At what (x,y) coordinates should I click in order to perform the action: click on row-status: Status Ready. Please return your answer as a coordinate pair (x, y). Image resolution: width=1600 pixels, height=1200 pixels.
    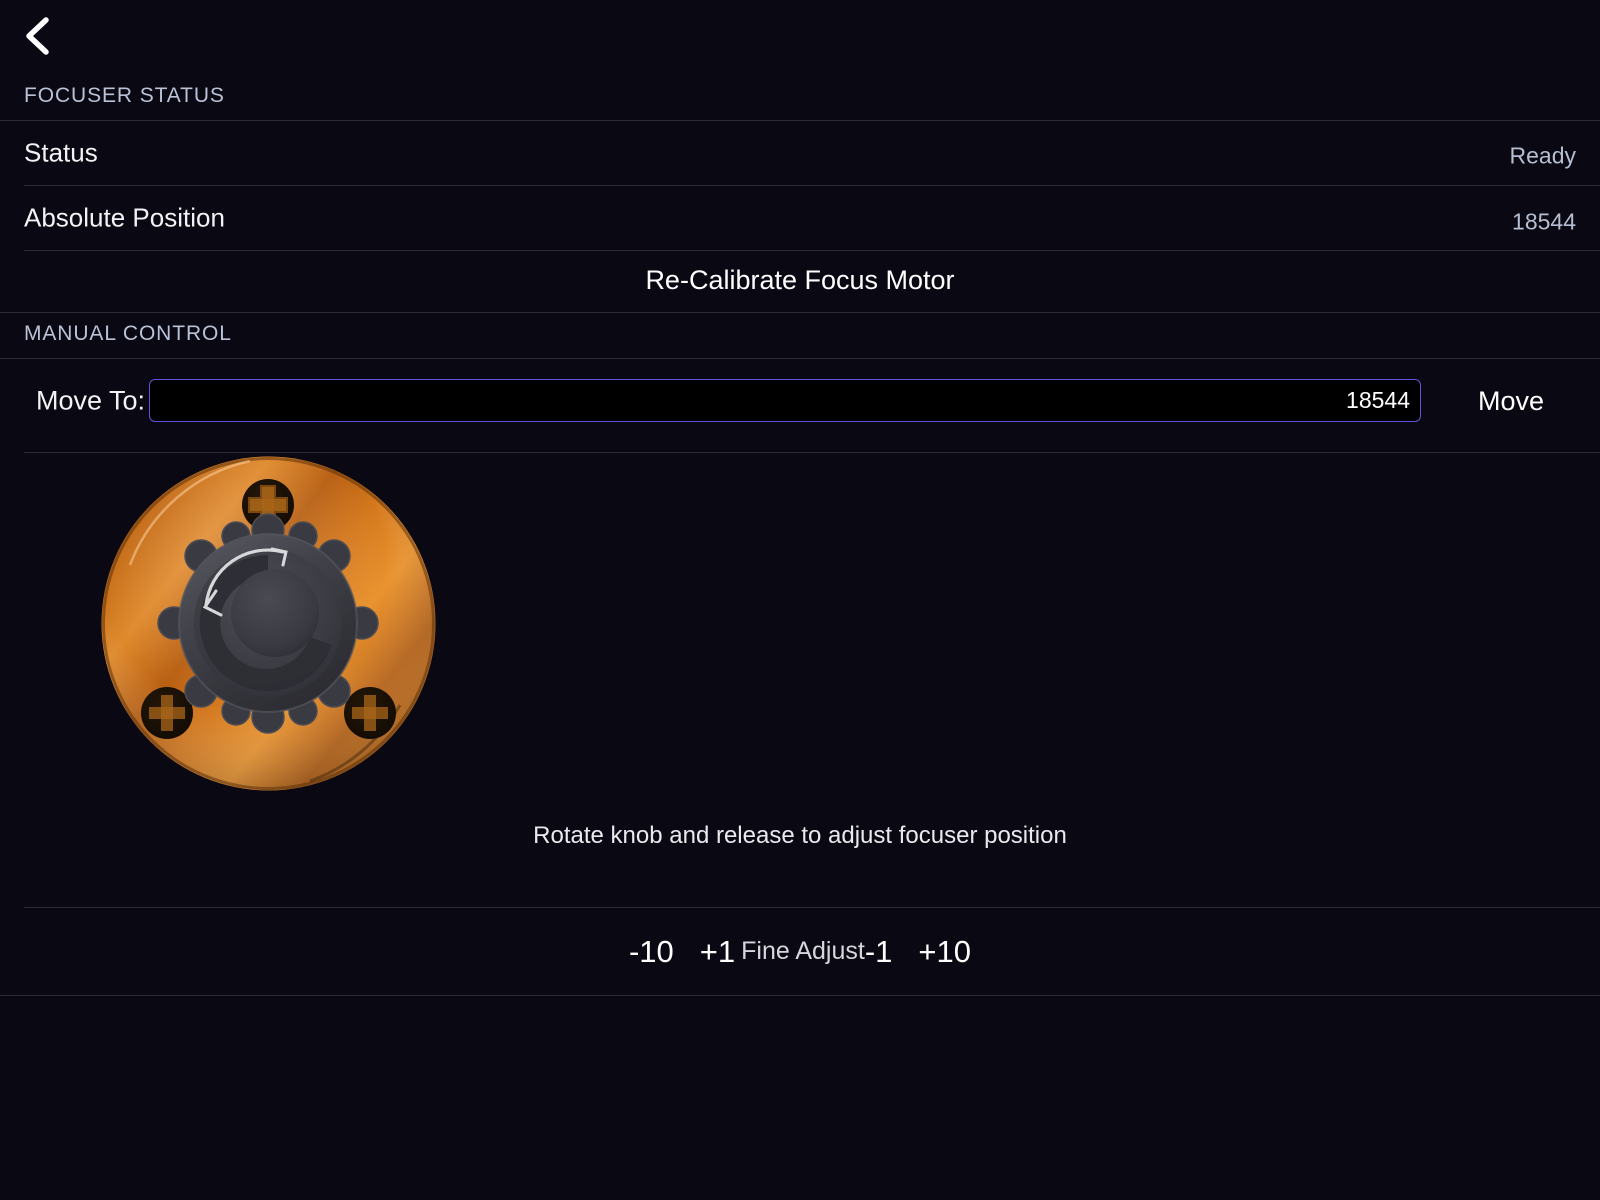
    Looking at the image, I should click on (800, 153).